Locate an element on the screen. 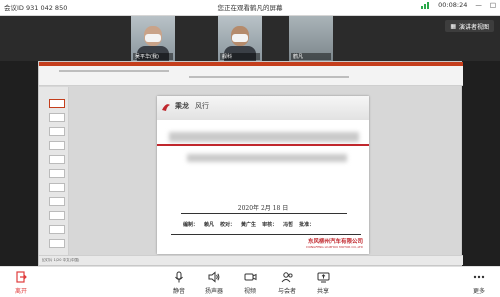 The width and height of the screenshot is (500, 297). sign-off-row: 编制： 赖凡 校对： 黄广生 审核： 冯哲 批准： is located at coordinates (248, 224).